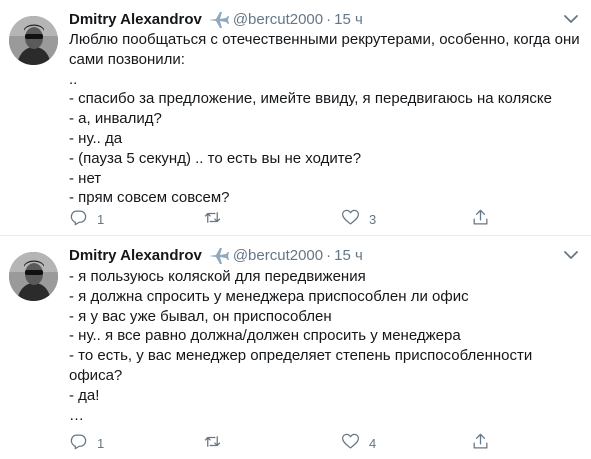  Describe the element at coordinates (284, 219) in the screenshot. I see `tweet-actions: 1 3` at that location.